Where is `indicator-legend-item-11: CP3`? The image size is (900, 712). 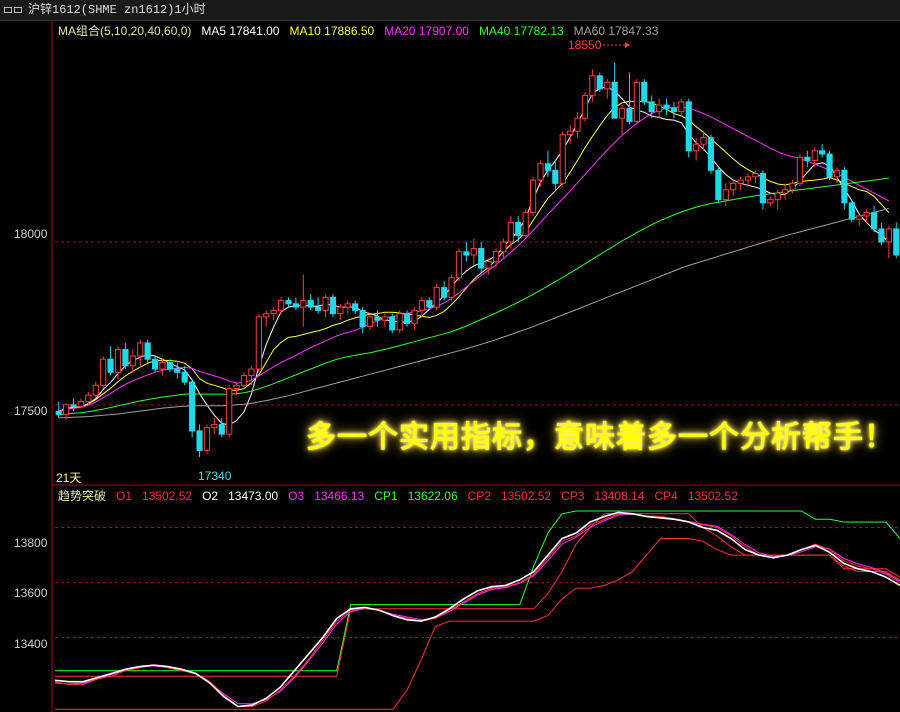 indicator-legend-item-11: CP3 is located at coordinates (573, 496).